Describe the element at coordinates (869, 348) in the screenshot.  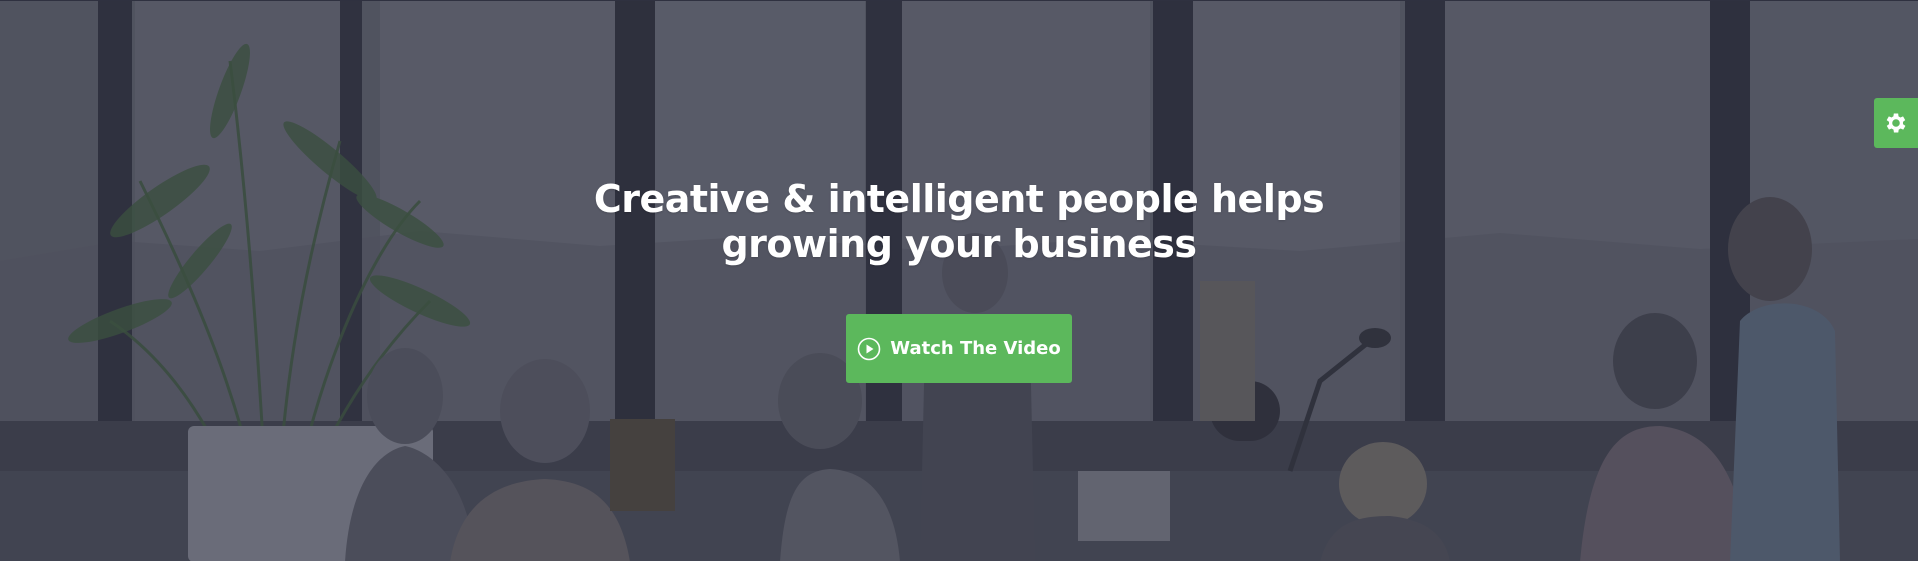
I see `play-circle-icon` at that location.